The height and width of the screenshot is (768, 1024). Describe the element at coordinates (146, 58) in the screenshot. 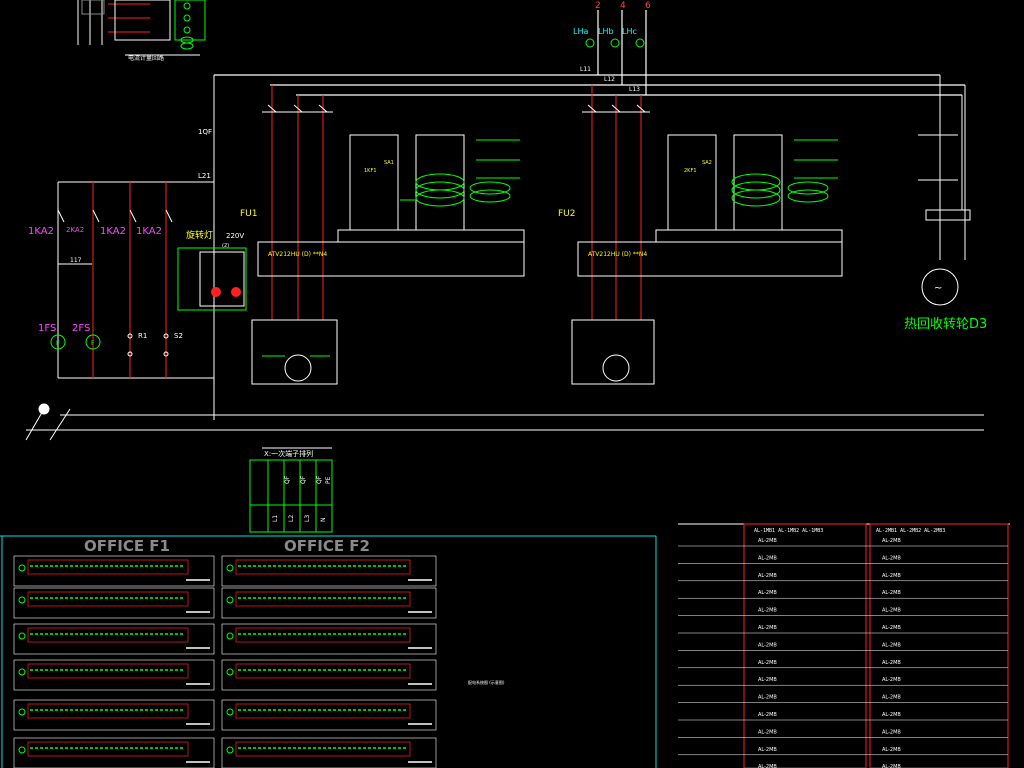

I see `metering-caption: 电流计量回路` at that location.